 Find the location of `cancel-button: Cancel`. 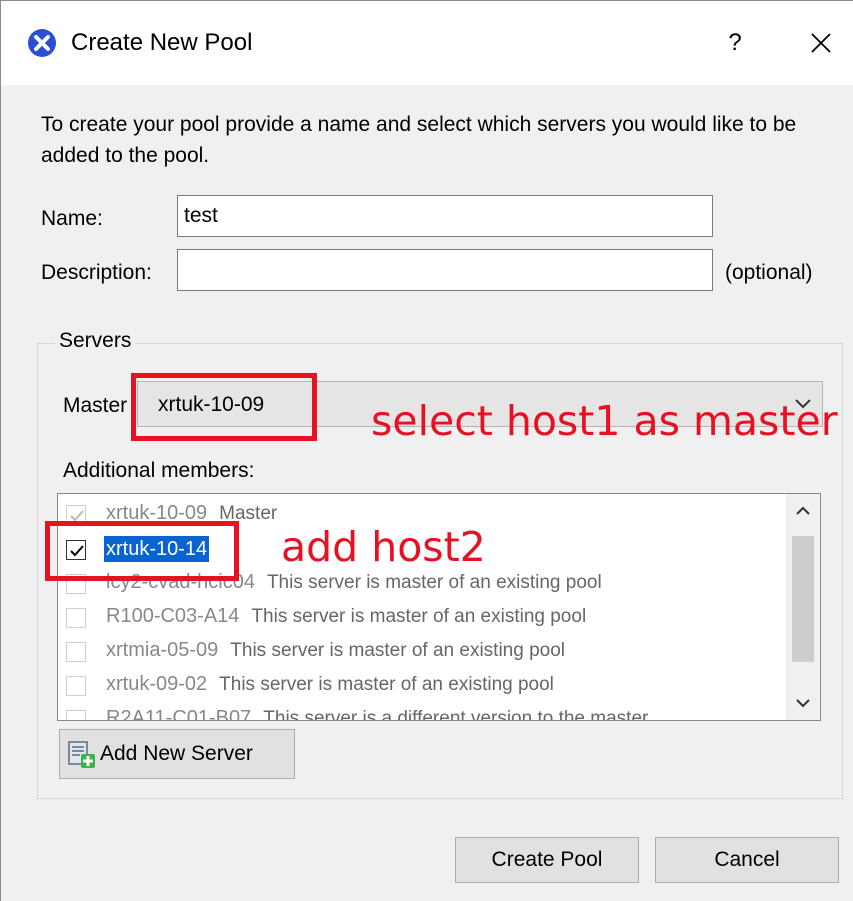

cancel-button: Cancel is located at coordinates (747, 860).